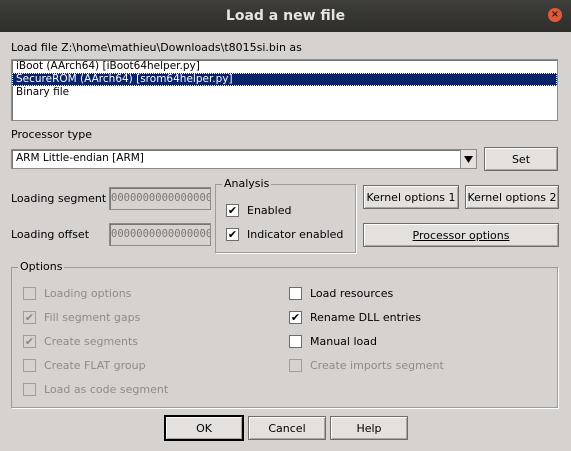 Image resolution: width=571 pixels, height=451 pixels. What do you see at coordinates (411, 197) in the screenshot?
I see `kernel-options-1-button: Kernel options 1` at bounding box center [411, 197].